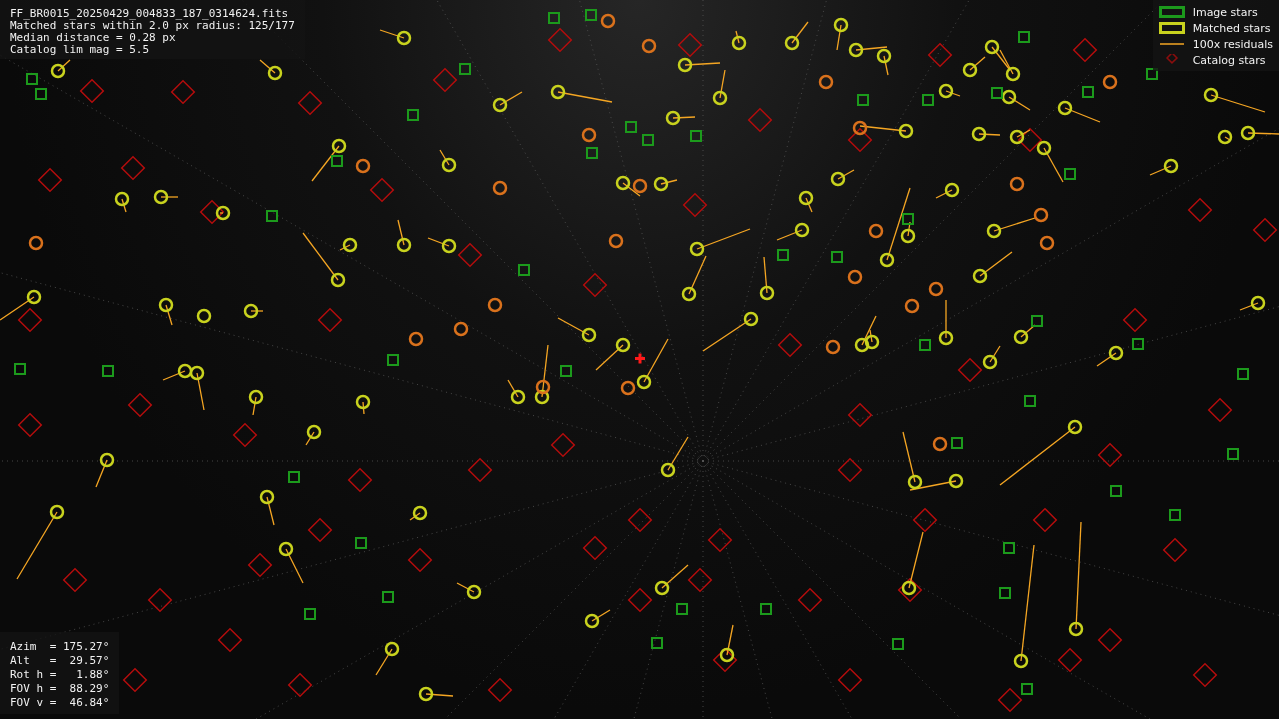 The height and width of the screenshot is (719, 1279). What do you see at coordinates (60, 675) in the screenshot?
I see `pointing-text: Rot h = 1.88°` at bounding box center [60, 675].